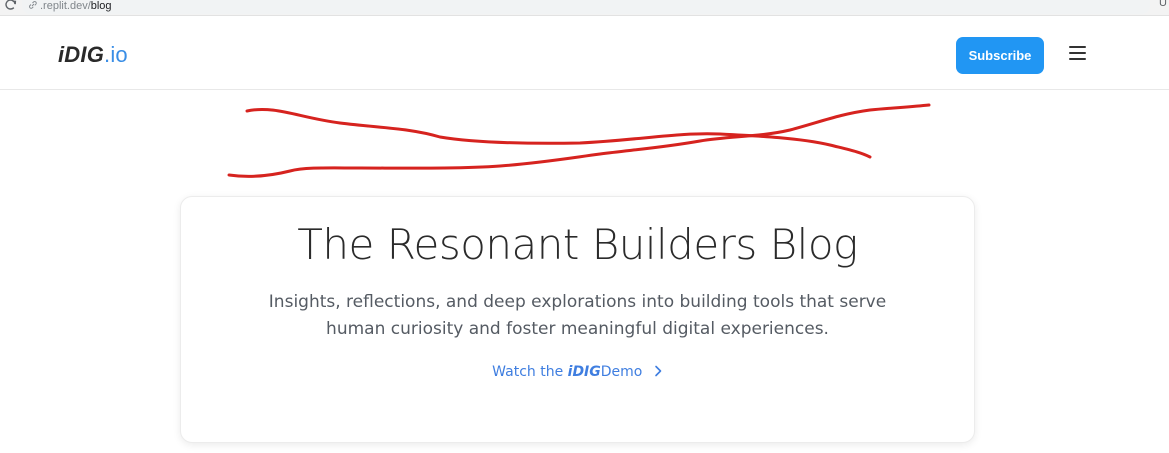 This screenshot has width=1169, height=453. Describe the element at coordinates (584, 372) in the screenshot. I see `cta-brand: iDIG` at that location.